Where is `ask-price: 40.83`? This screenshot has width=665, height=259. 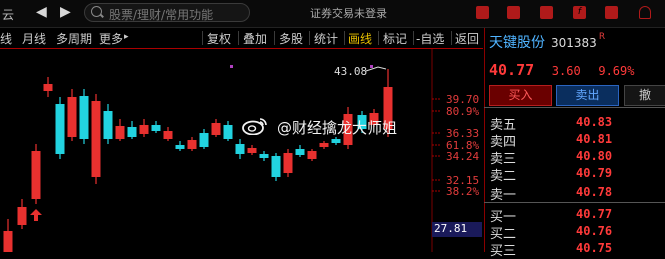 ask-price: 40.83 is located at coordinates (594, 122).